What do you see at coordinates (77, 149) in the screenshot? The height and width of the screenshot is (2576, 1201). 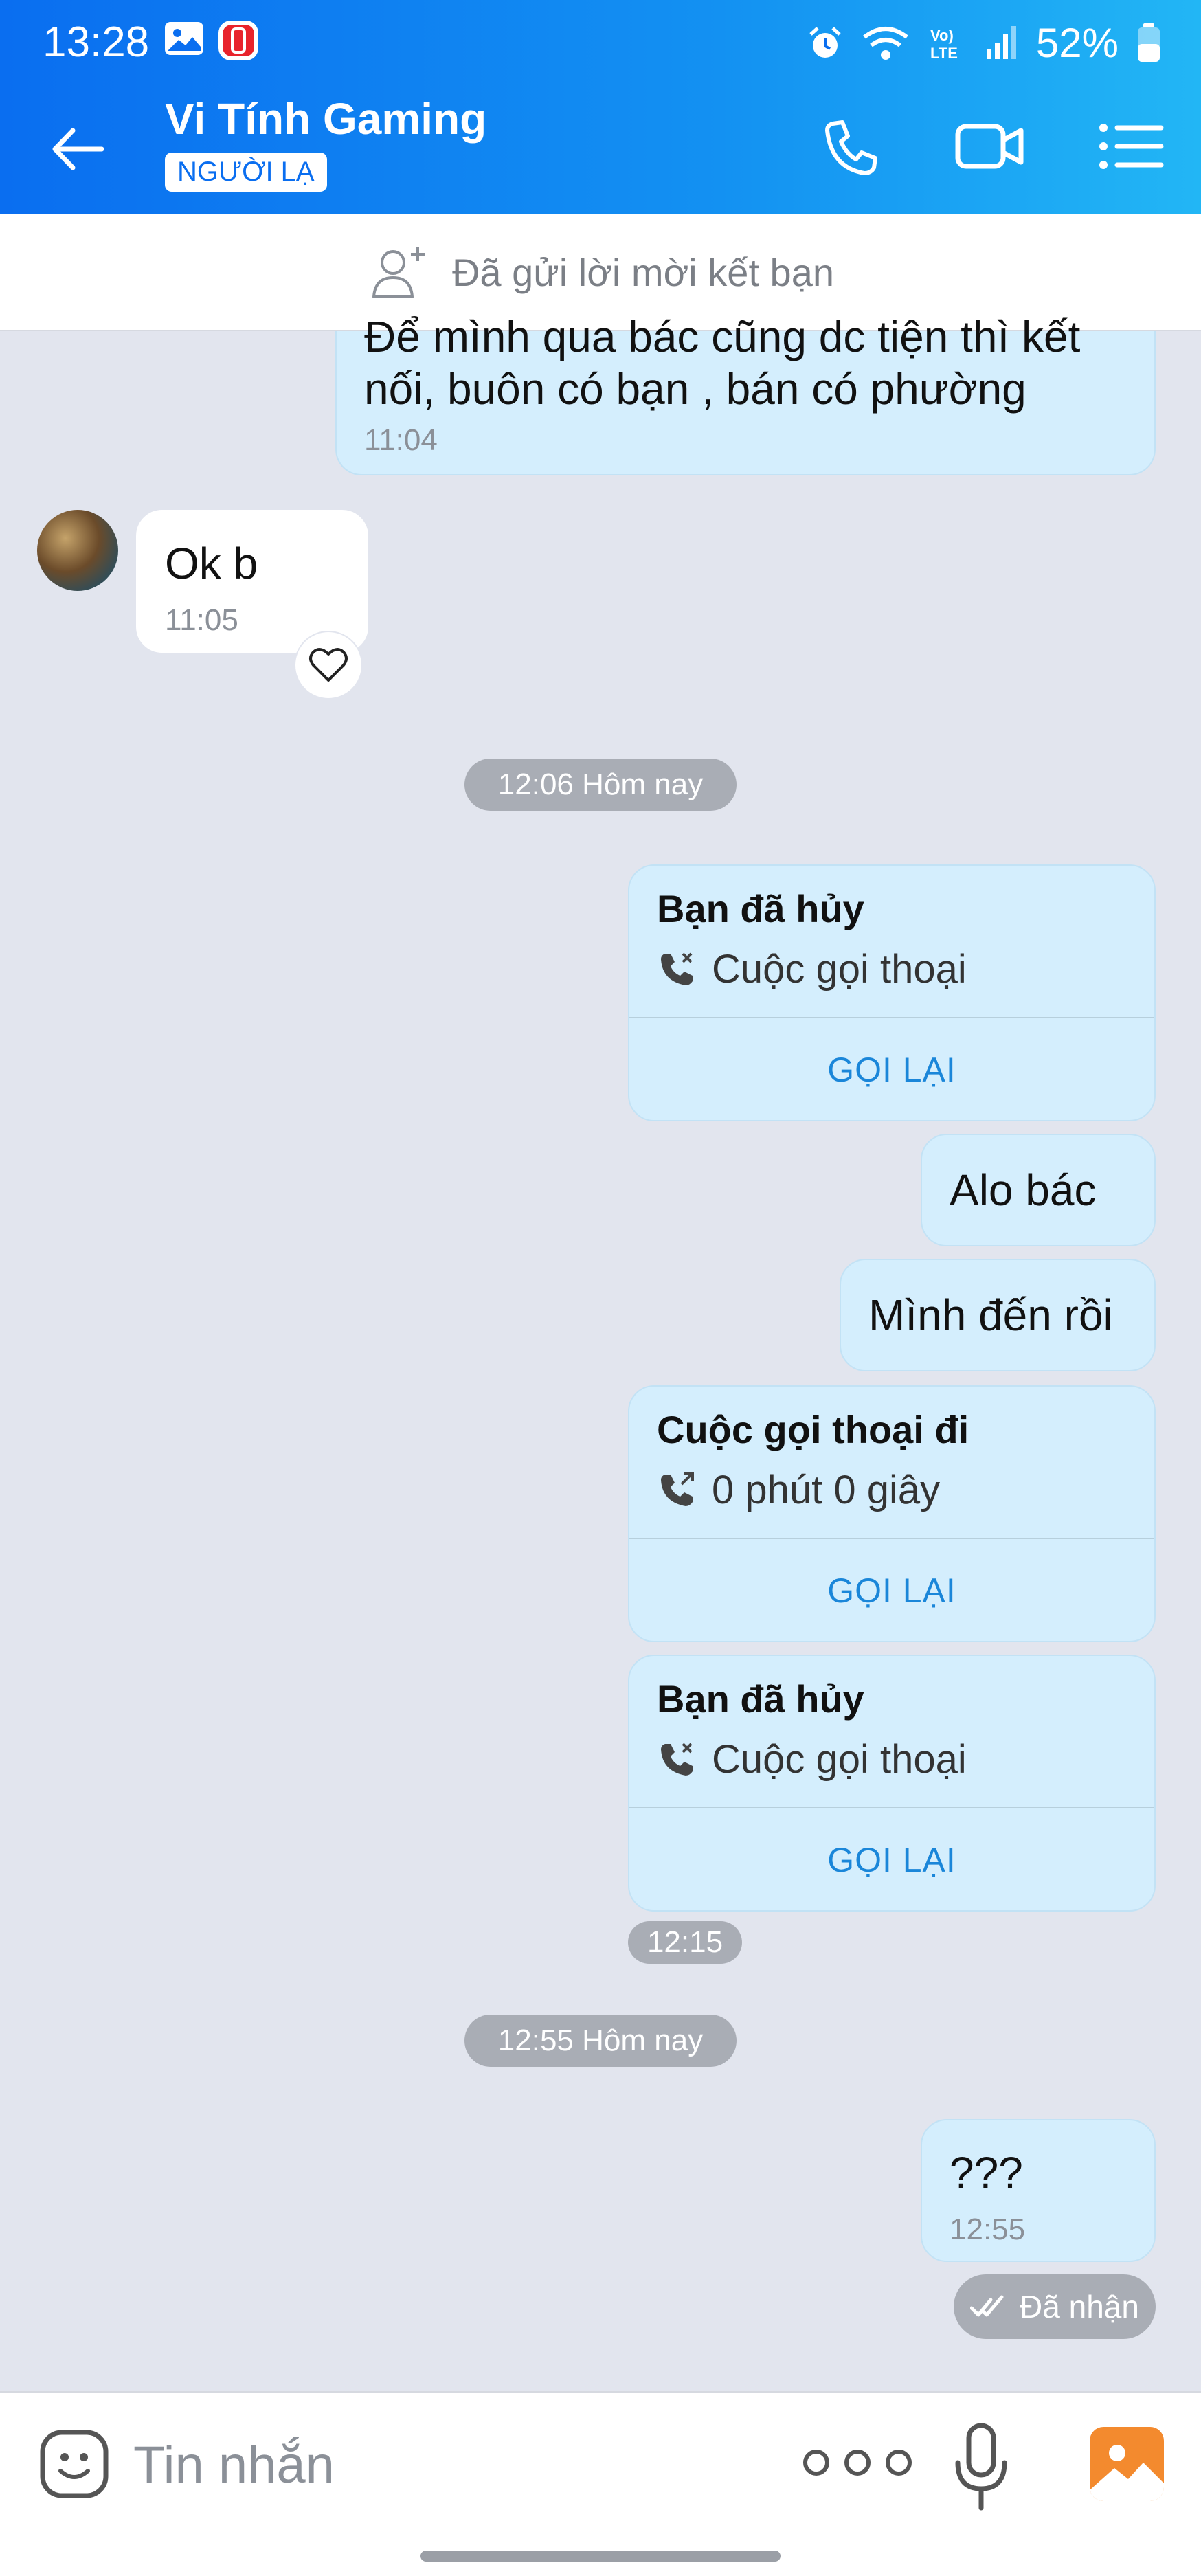 I see `back-arrow-icon` at bounding box center [77, 149].